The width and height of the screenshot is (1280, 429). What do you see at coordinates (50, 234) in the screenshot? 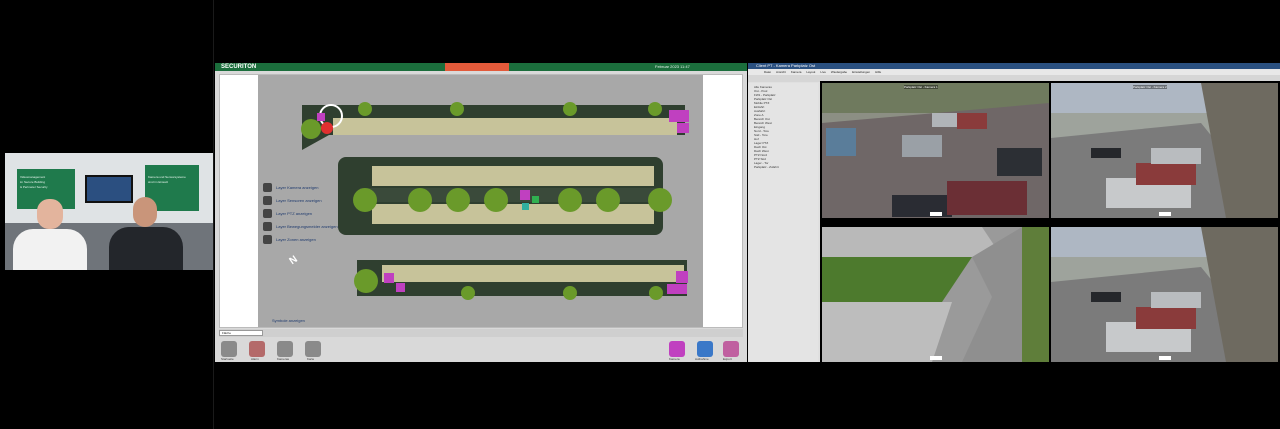
I see `presenter-left` at bounding box center [50, 234].